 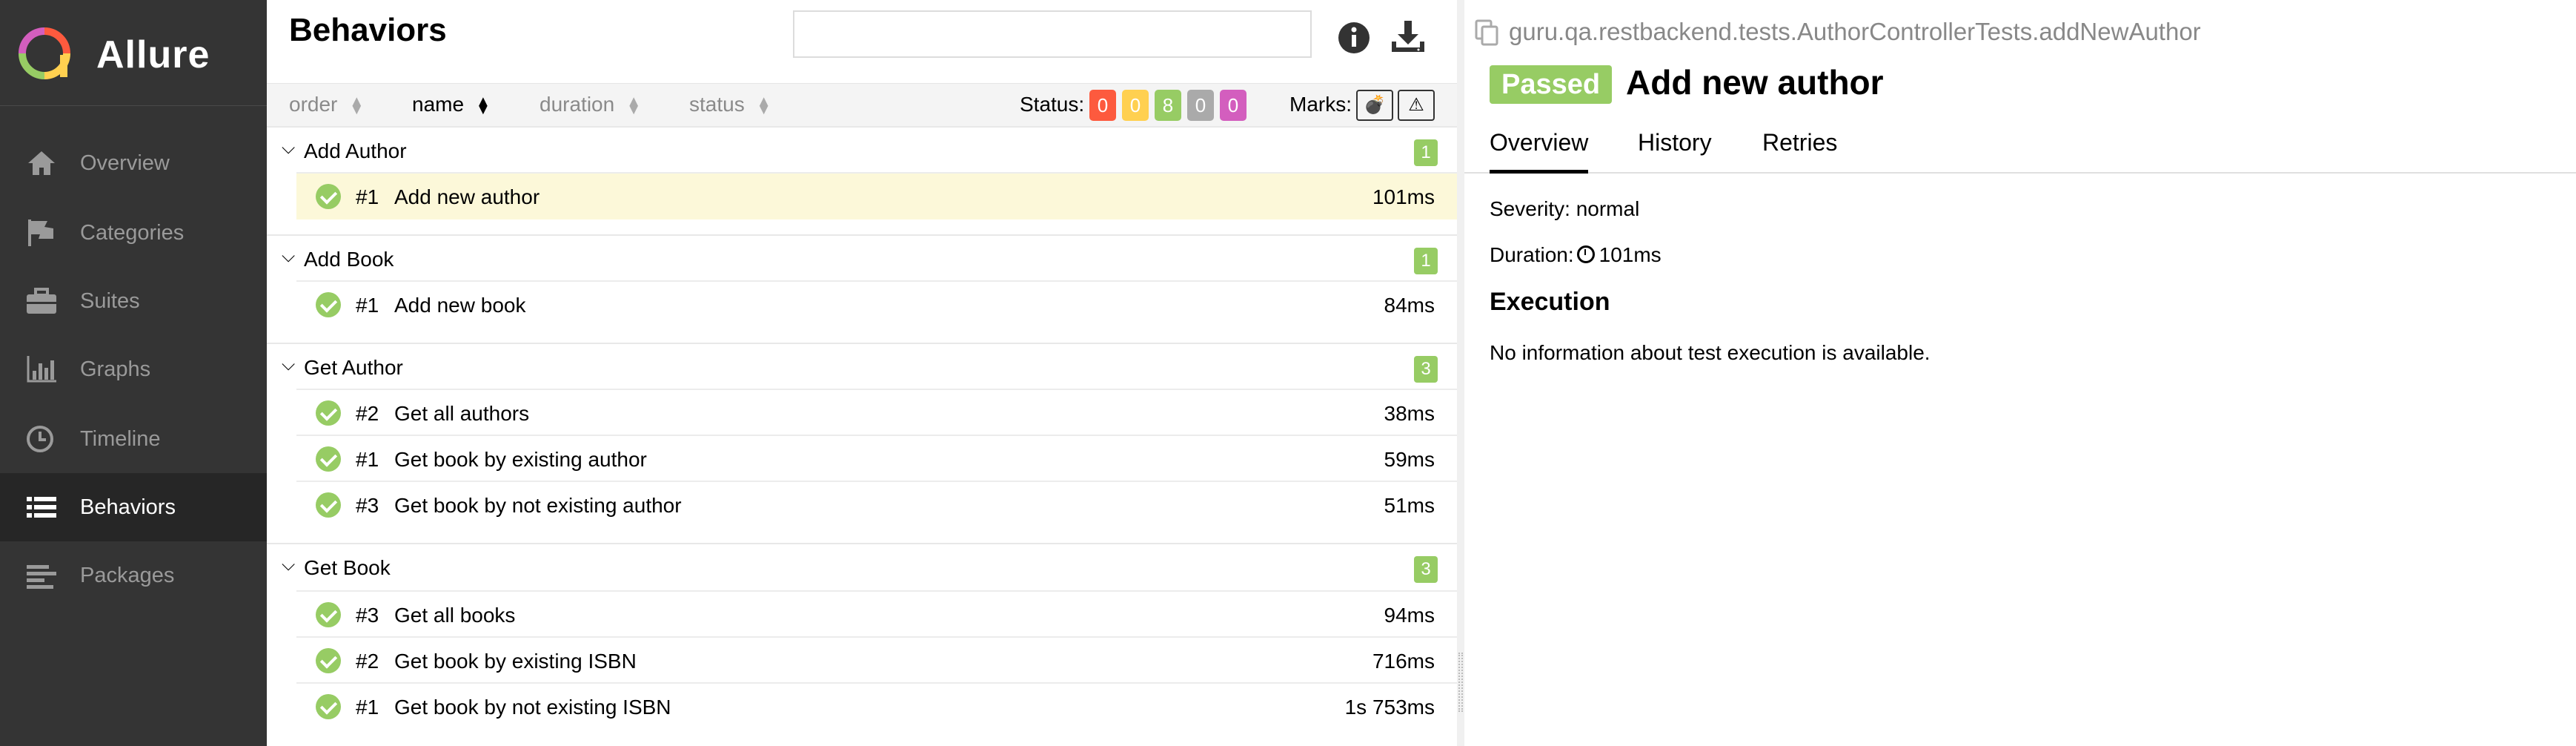 I want to click on test-name: Get book by existing ISBN, so click(x=515, y=662).